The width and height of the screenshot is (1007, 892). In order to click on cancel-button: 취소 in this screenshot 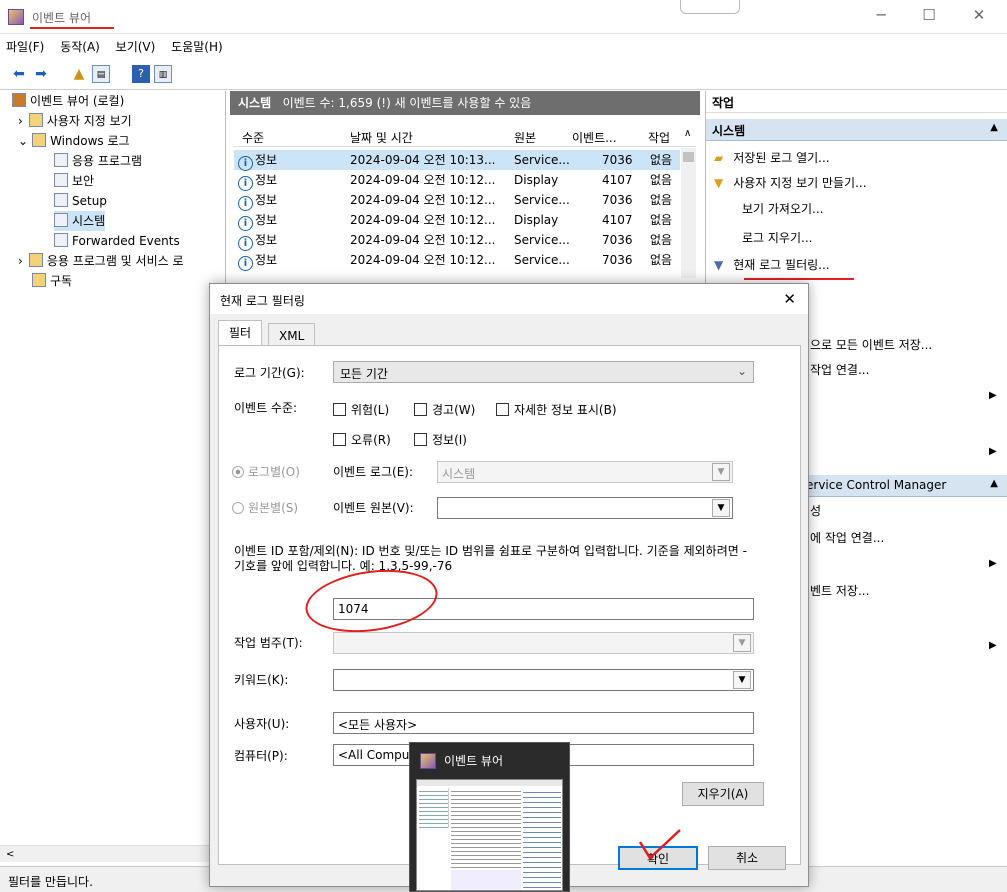, I will do `click(747, 858)`.